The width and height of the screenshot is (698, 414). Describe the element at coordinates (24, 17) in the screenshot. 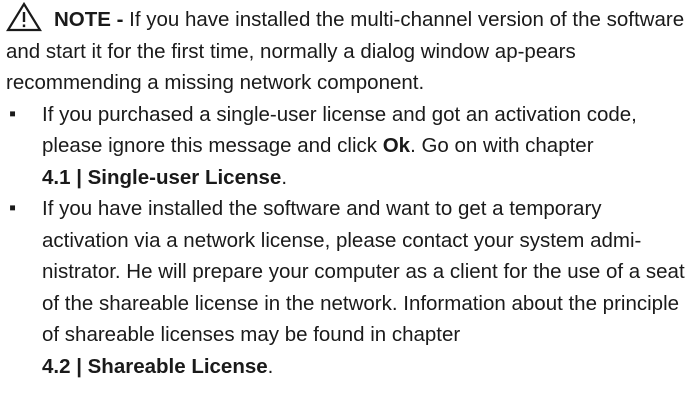

I see `warning-triangle-icon` at that location.